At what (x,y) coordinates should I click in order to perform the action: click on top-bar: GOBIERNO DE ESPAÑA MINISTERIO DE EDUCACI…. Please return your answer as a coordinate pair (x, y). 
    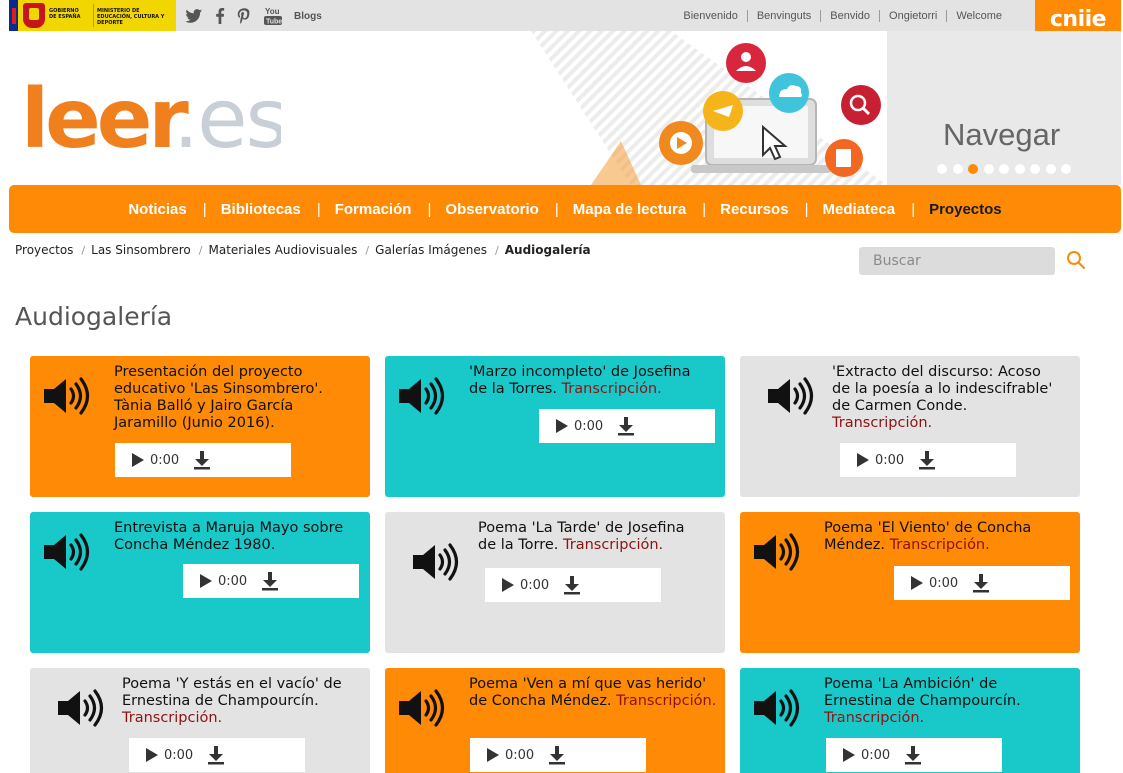
    Looking at the image, I should click on (565, 15).